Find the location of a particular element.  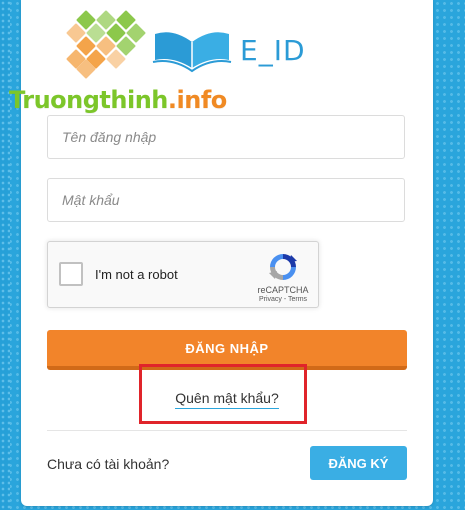

register-button: ĐĂNG KÝ is located at coordinates (358, 463).